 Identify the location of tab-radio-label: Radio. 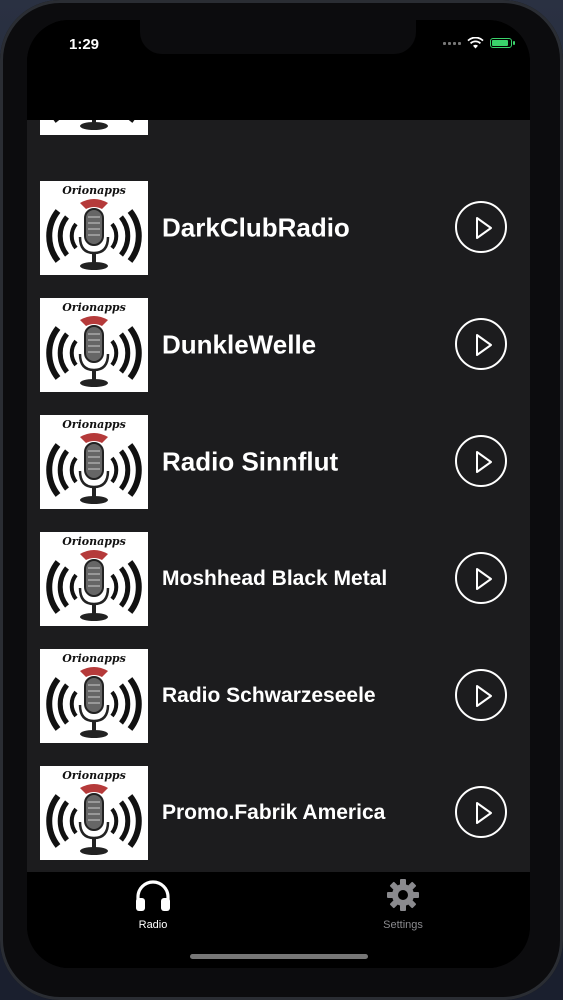
(153, 925).